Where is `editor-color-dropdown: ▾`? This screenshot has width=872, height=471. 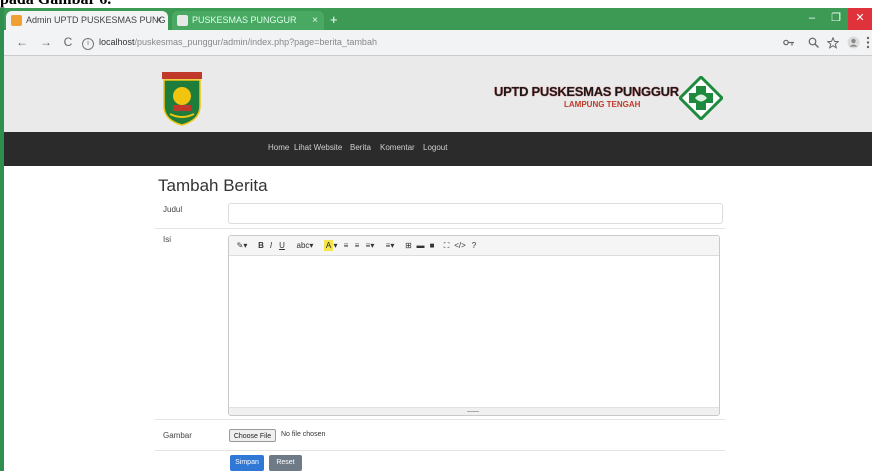
editor-color-dropdown: ▾ is located at coordinates (335, 245).